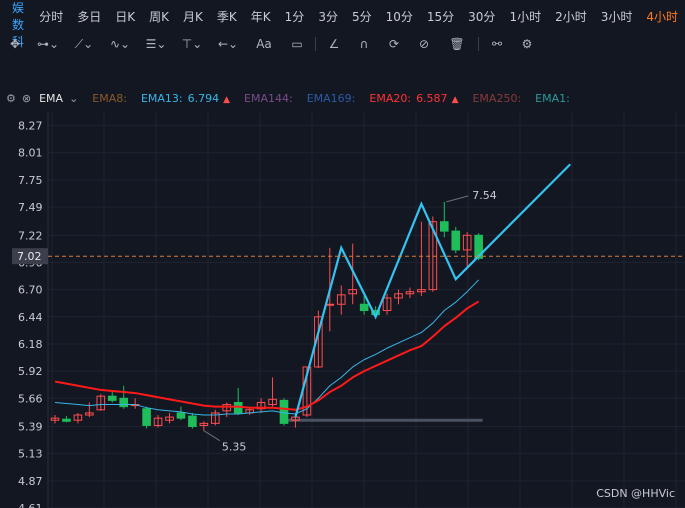  I want to click on legend-label: EMA144:, so click(268, 98).